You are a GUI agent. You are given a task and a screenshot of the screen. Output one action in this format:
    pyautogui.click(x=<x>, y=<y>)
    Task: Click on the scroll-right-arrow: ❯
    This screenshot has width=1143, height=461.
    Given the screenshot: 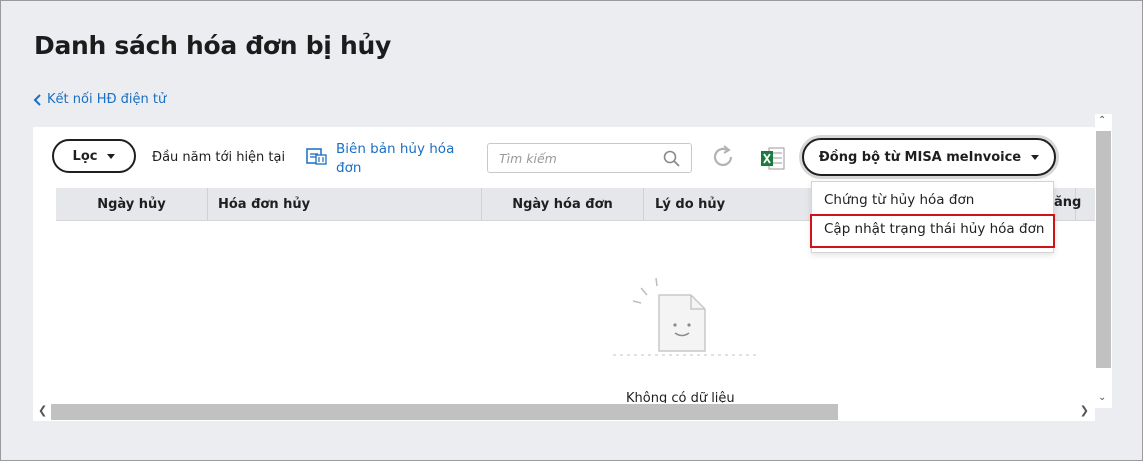 What is the action you would take?
    pyautogui.click(x=1084, y=410)
    